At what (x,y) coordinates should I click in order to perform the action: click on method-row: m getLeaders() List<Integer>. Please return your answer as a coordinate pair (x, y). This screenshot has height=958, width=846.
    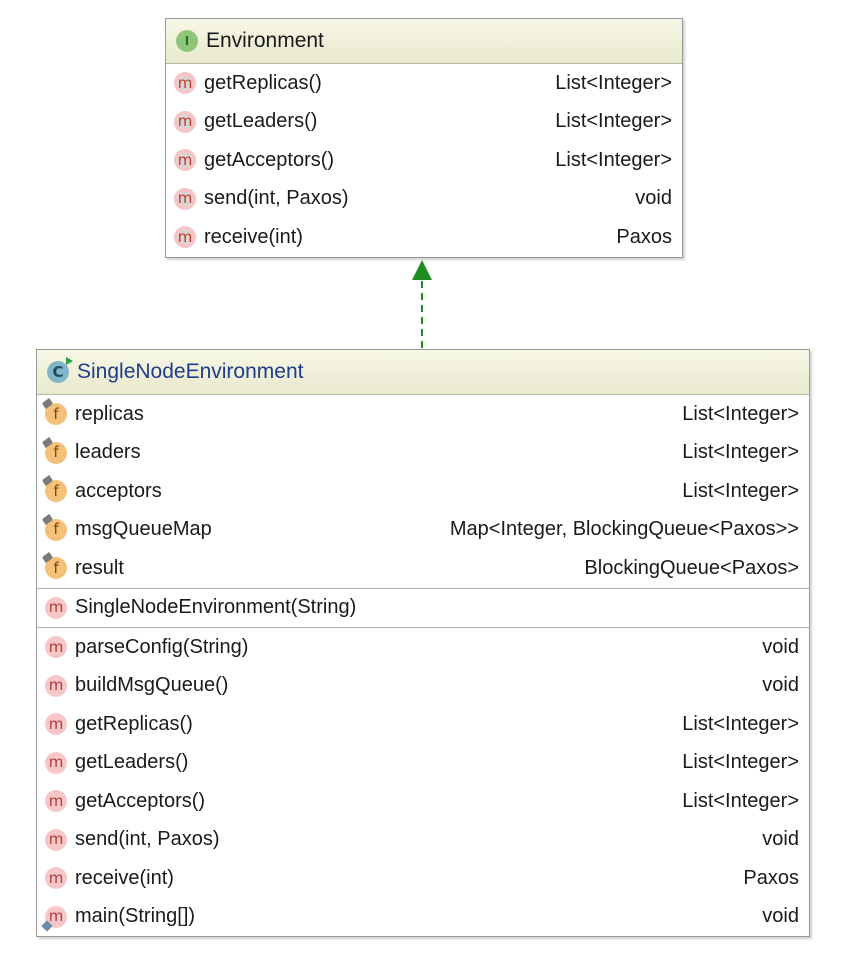
    Looking at the image, I should click on (423, 763).